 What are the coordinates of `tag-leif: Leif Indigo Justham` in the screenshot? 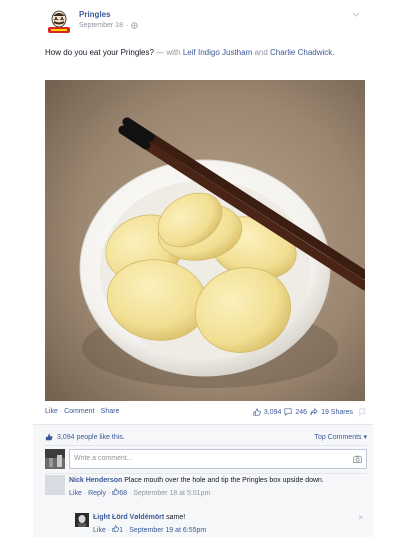 It's located at (217, 52).